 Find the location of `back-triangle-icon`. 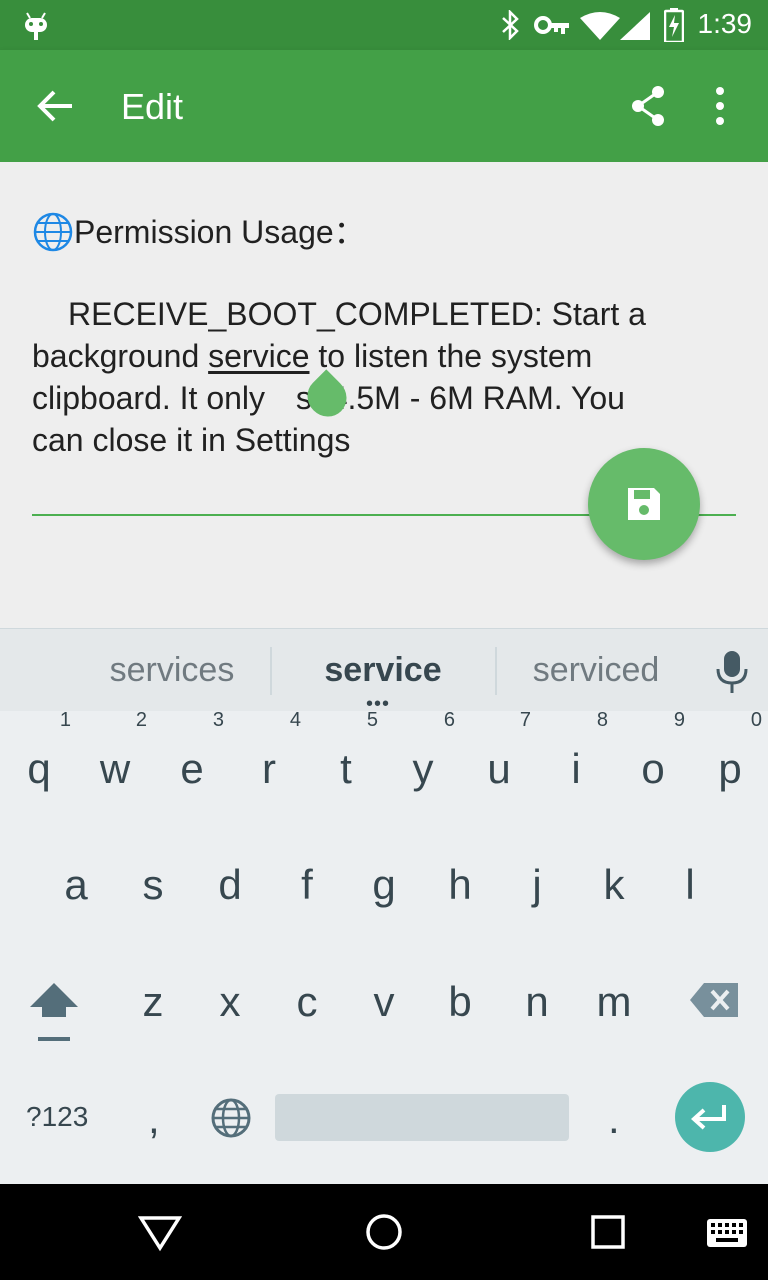

back-triangle-icon is located at coordinates (160, 1233).